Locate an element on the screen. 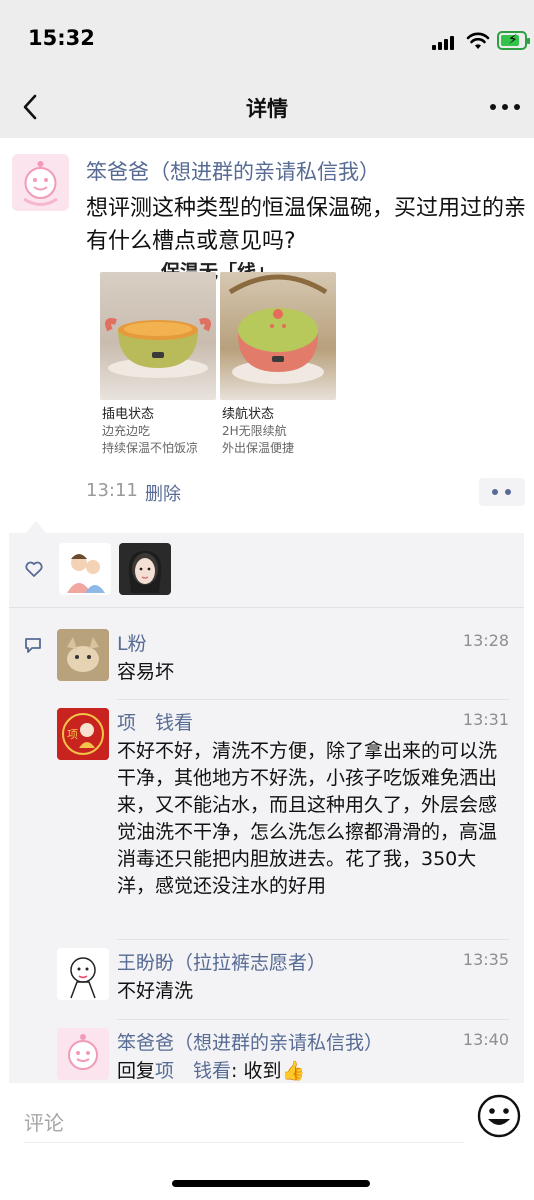  battery-icon: ⚡ is located at coordinates (513, 40).